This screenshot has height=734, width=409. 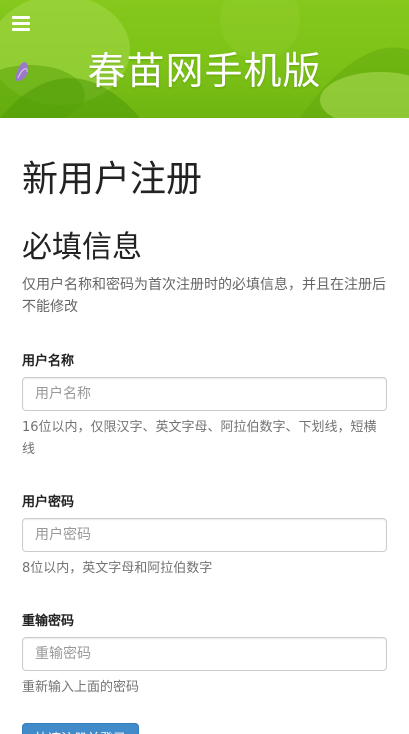 I want to click on site-title: 春苗网手机版, so click(x=204, y=71).